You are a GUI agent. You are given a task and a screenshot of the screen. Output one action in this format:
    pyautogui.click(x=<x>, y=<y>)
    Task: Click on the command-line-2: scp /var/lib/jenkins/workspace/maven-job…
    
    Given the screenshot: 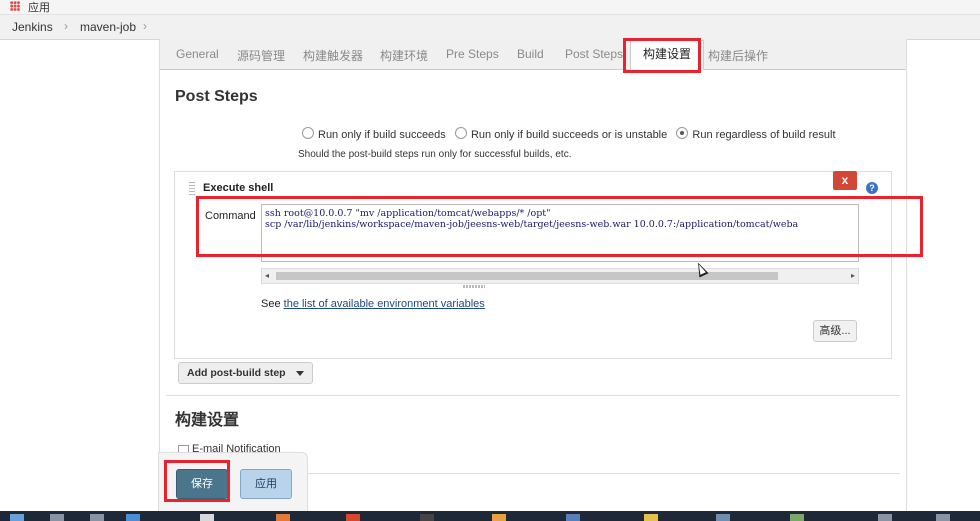 What is the action you would take?
    pyautogui.click(x=531, y=224)
    